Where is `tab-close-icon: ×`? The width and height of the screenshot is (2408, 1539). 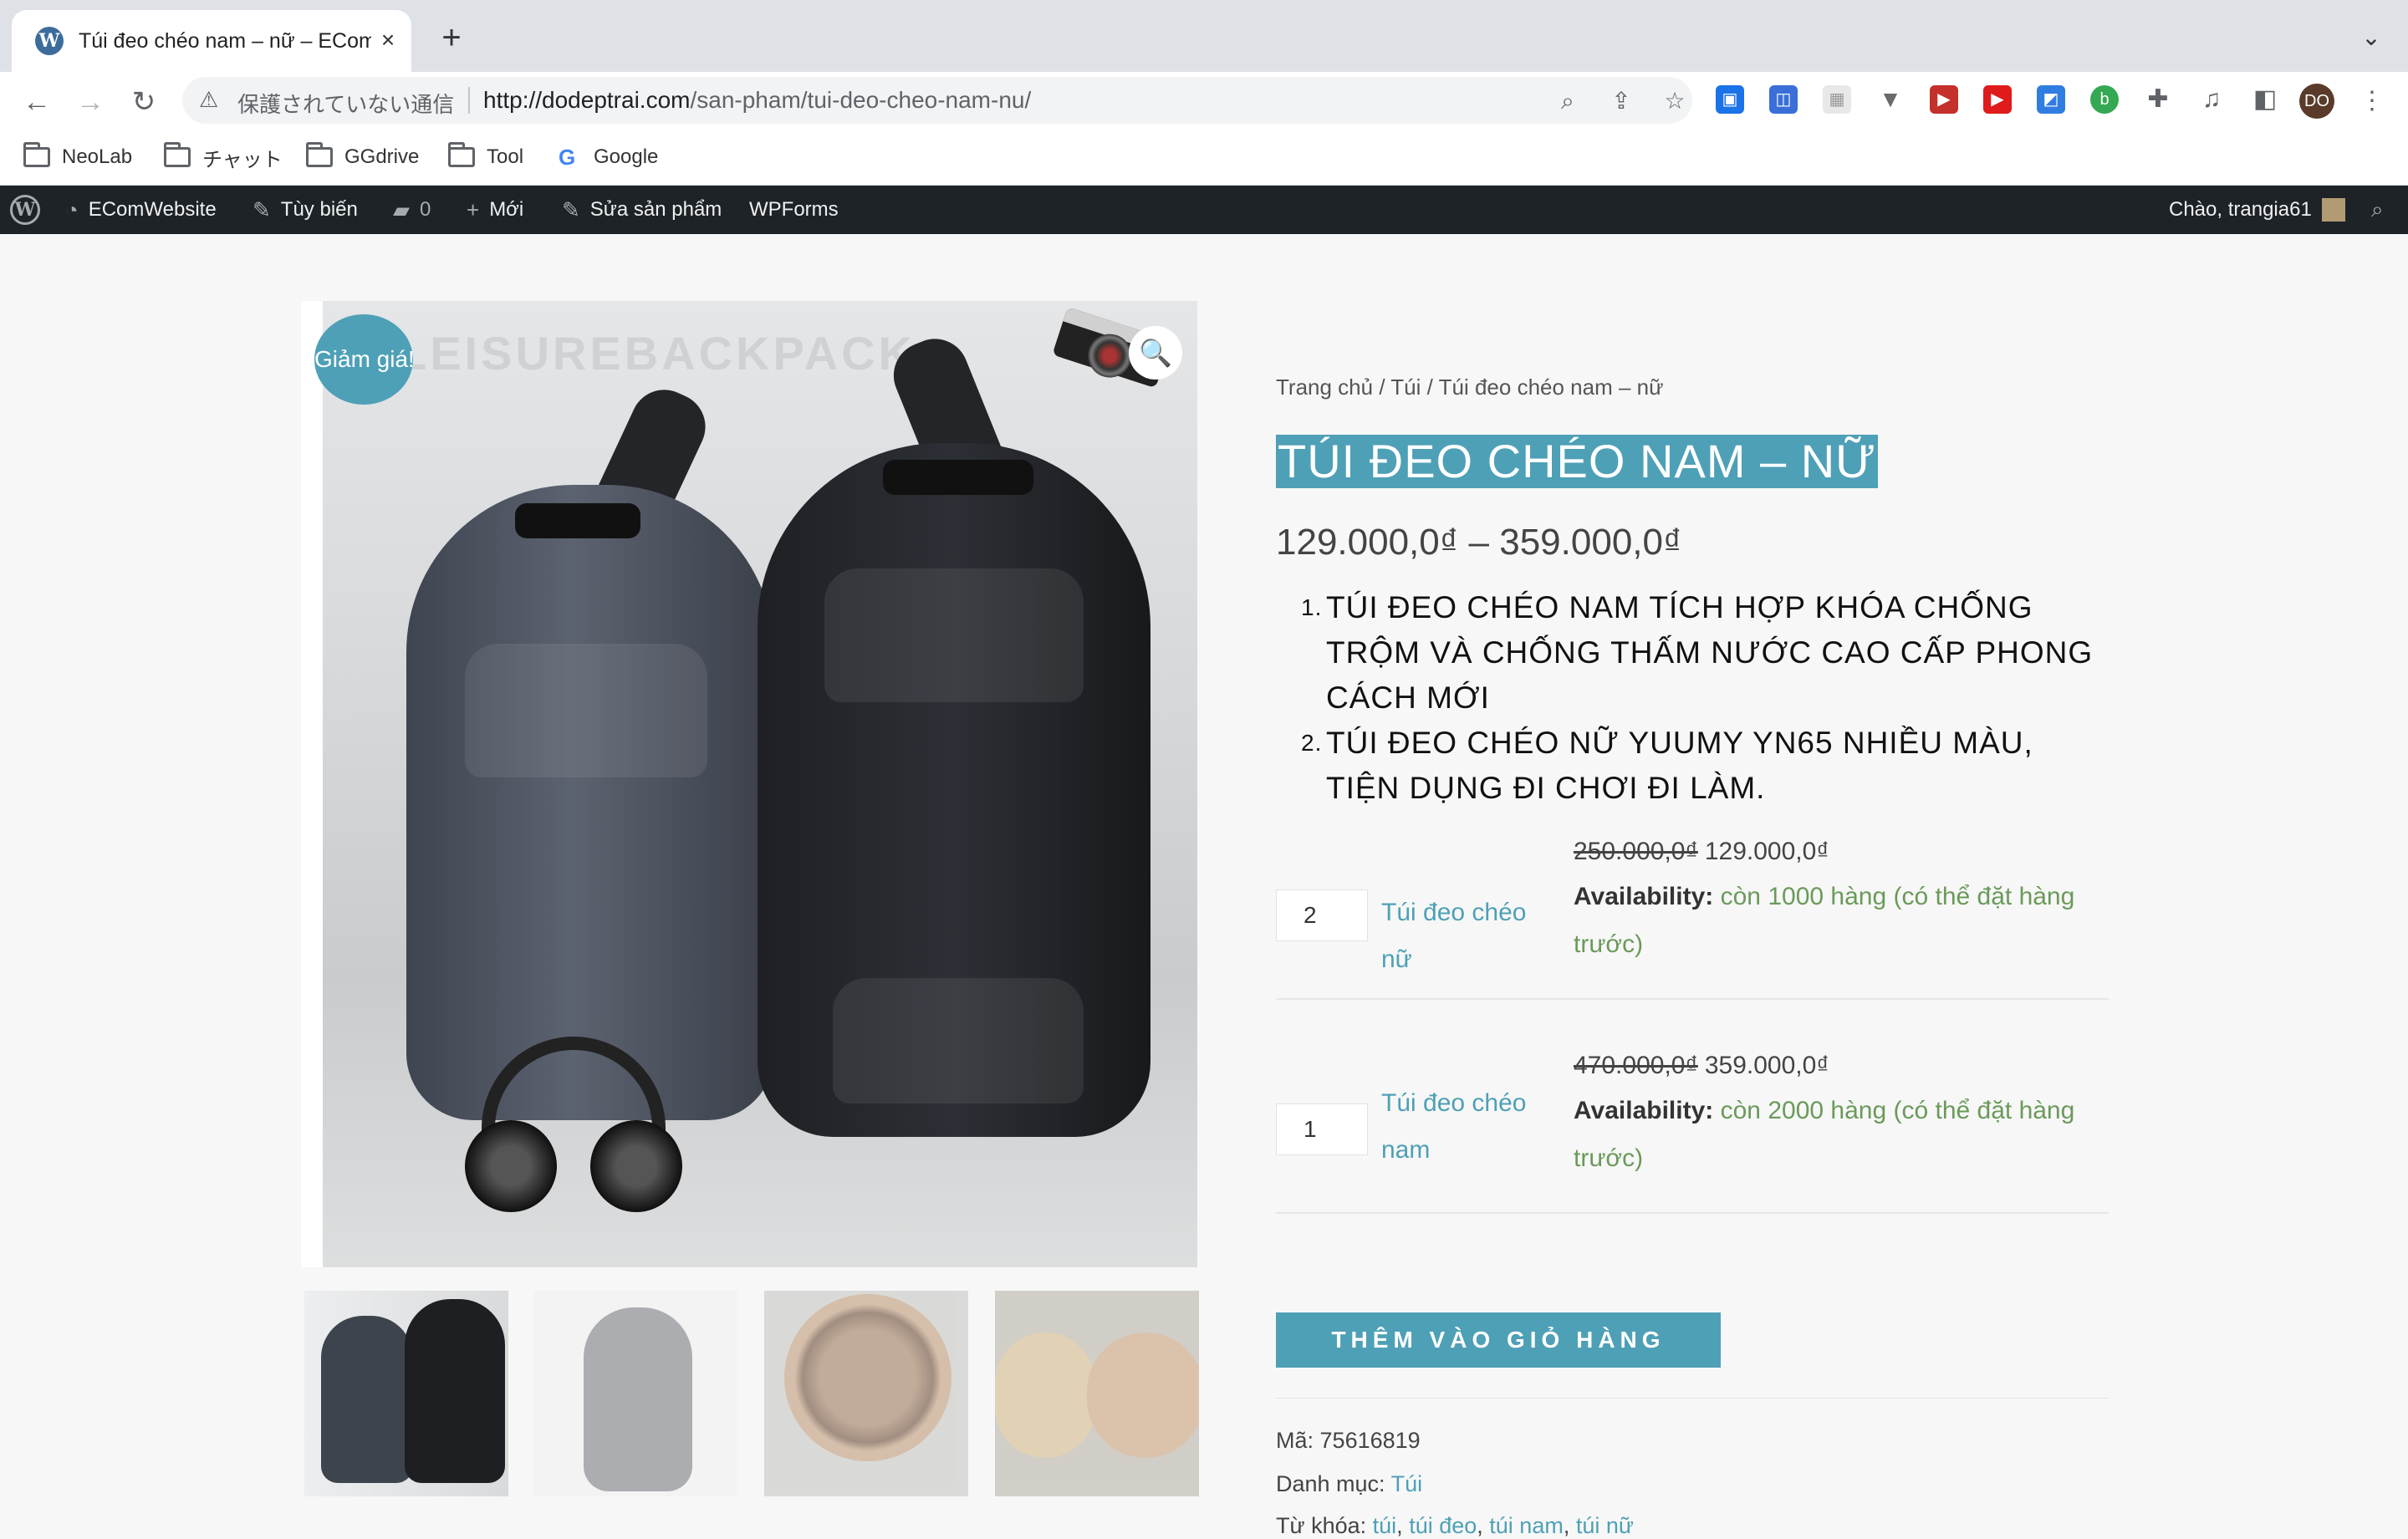 tab-close-icon: × is located at coordinates (388, 40).